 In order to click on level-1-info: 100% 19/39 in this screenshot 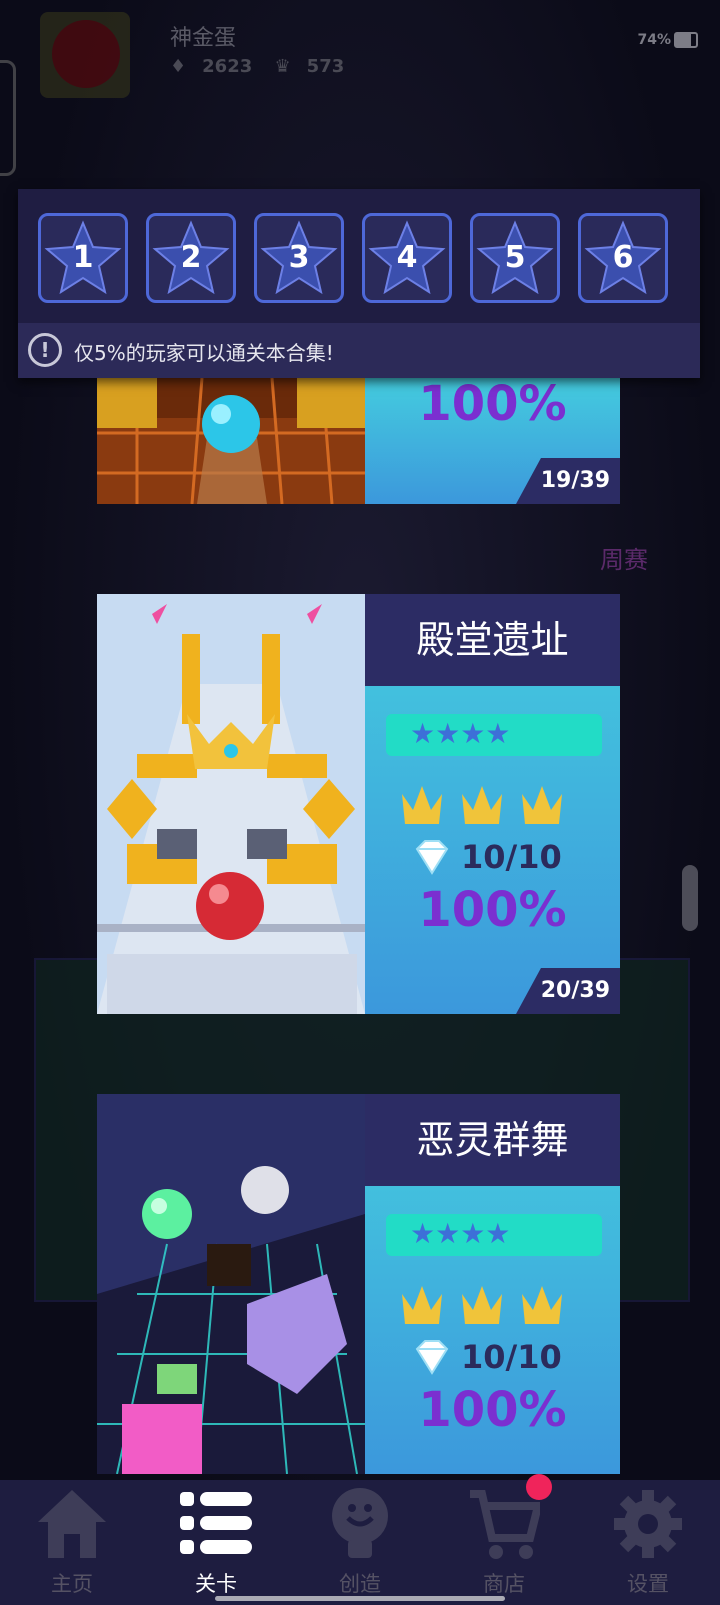, I will do `click(492, 441)`.